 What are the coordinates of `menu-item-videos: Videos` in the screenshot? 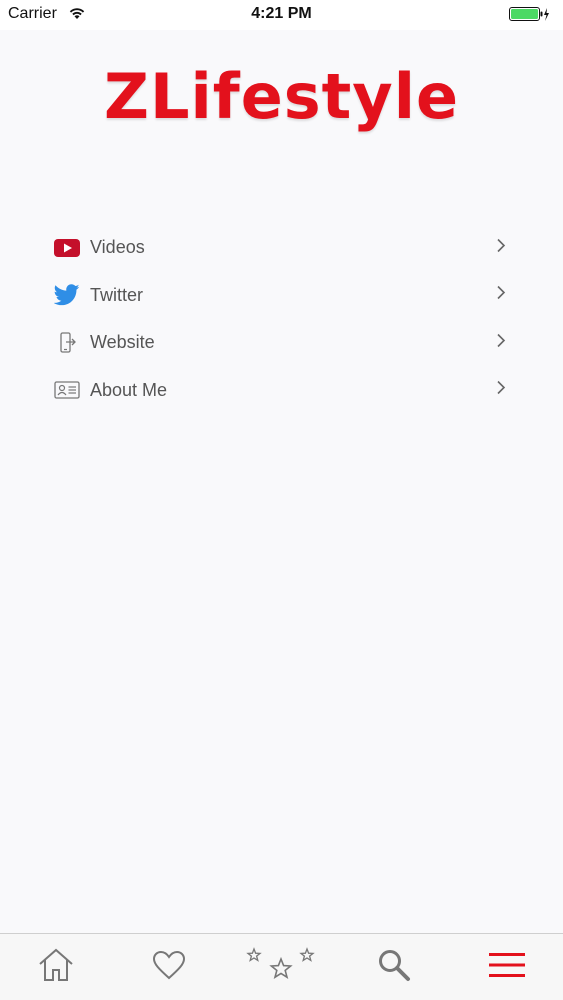 It's located at (282, 248).